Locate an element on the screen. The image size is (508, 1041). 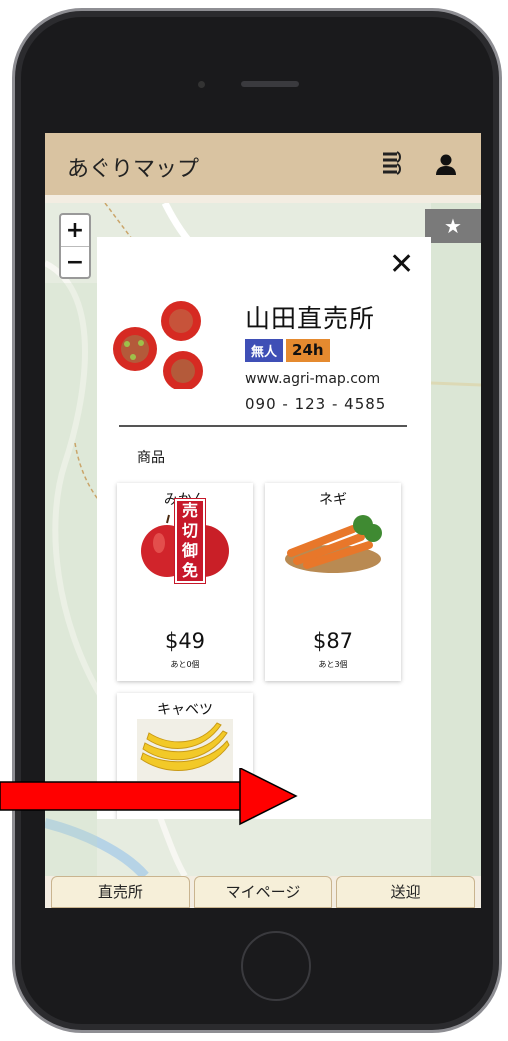
nav-tab-mypage: マイページ is located at coordinates (263, 892).